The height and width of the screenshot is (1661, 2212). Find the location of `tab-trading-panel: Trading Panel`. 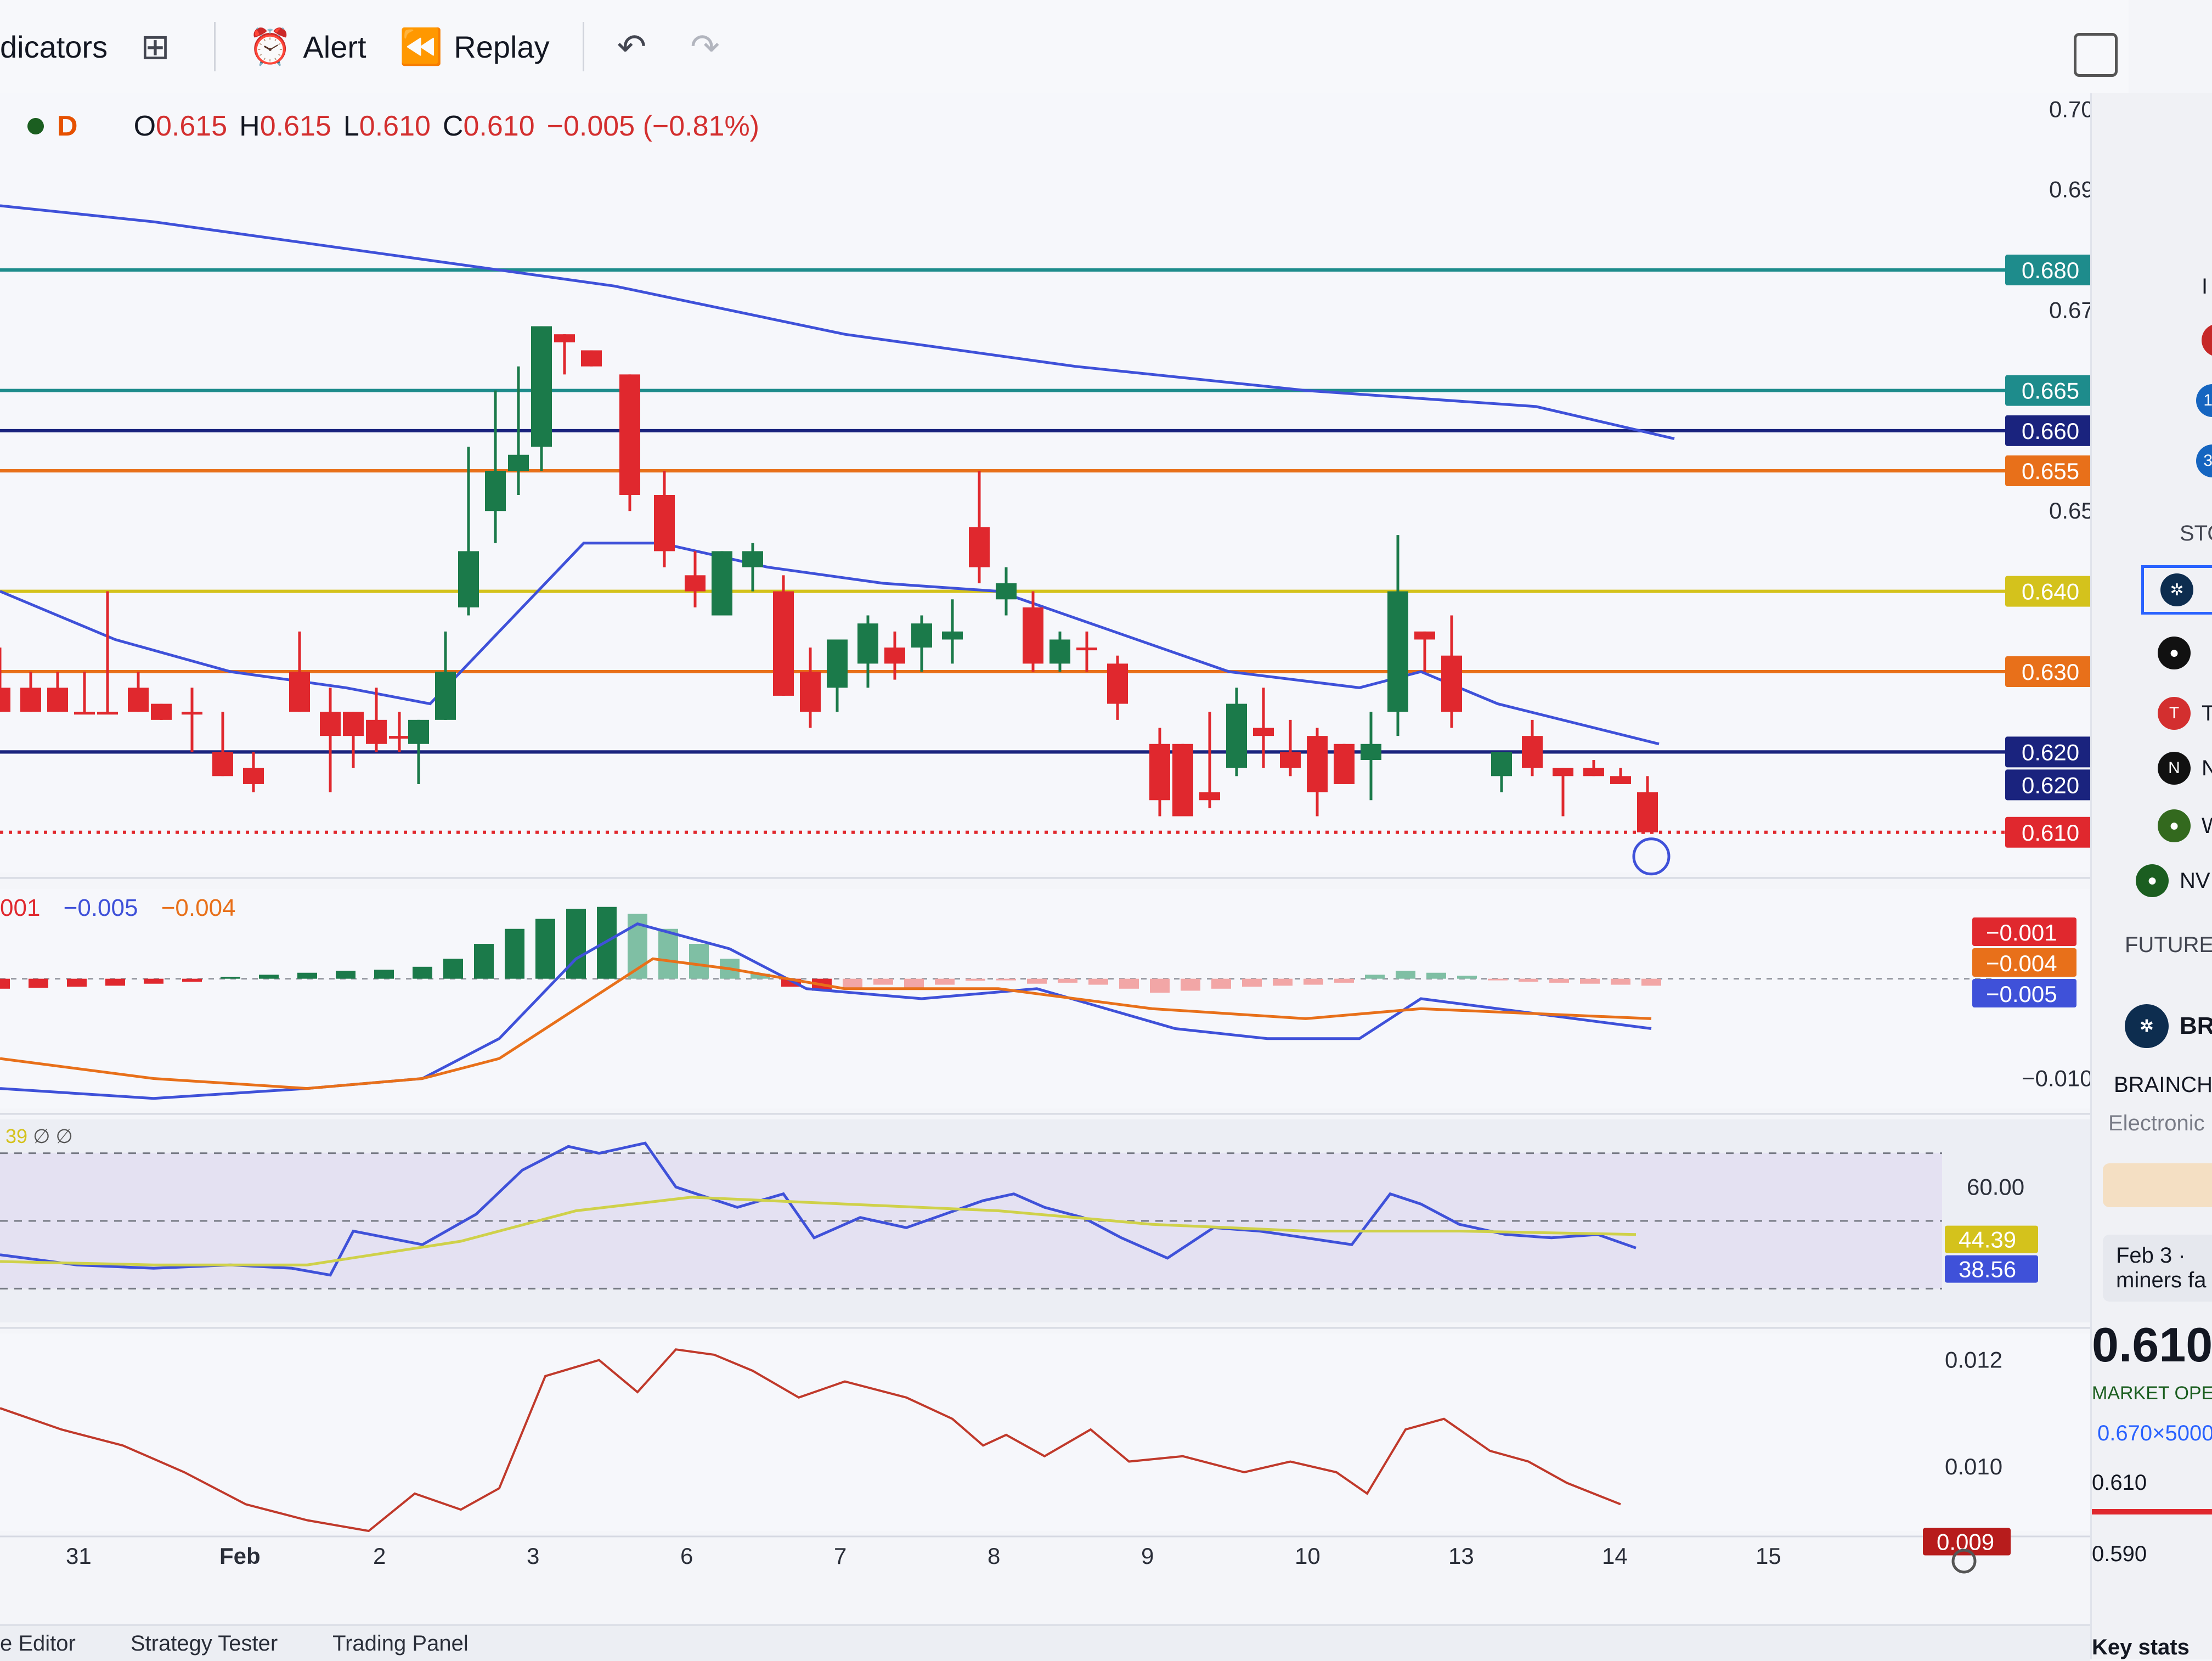

tab-trading-panel: Trading Panel is located at coordinates (400, 1643).